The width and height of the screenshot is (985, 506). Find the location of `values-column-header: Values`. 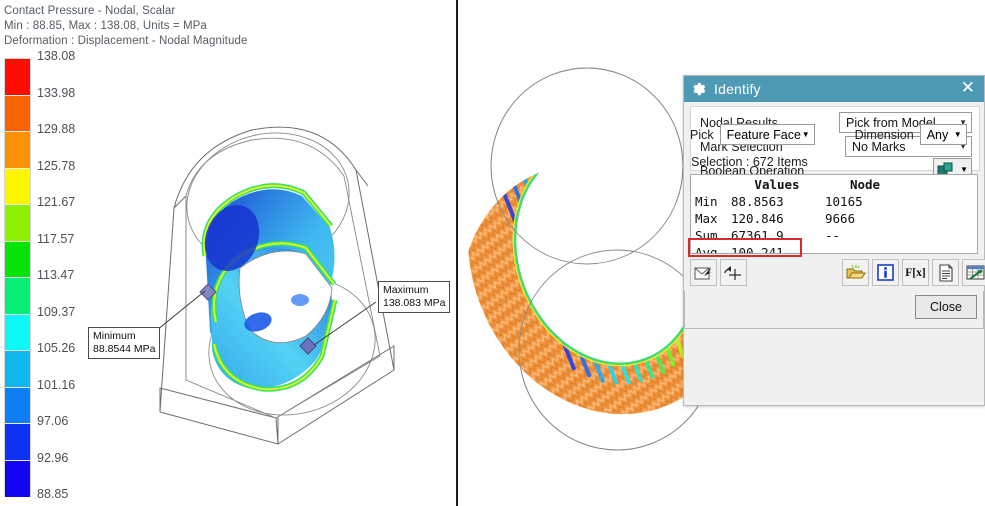

values-column-header: Values is located at coordinates (777, 184).